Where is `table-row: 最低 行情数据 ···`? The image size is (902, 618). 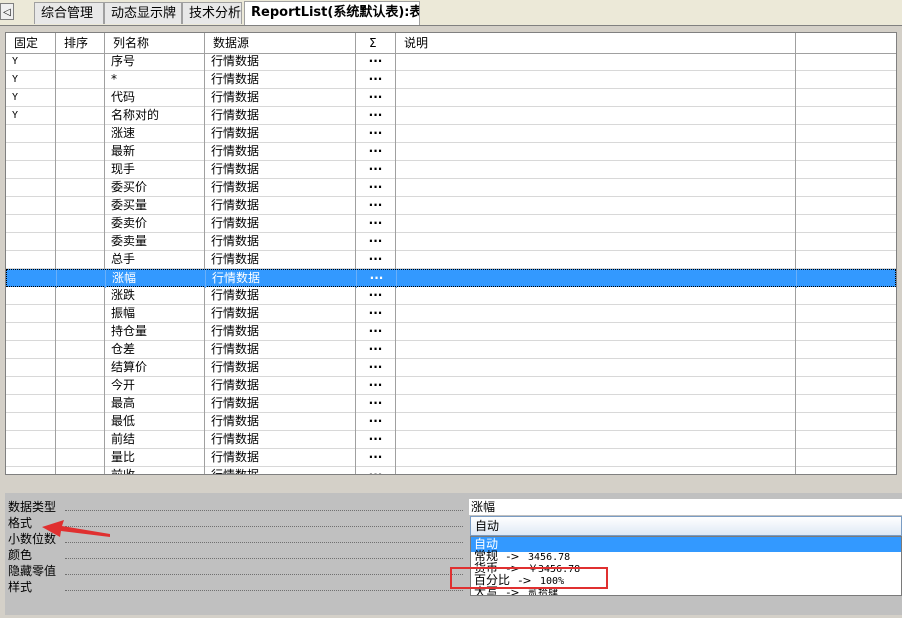 table-row: 最低 行情数据 ··· is located at coordinates (451, 422).